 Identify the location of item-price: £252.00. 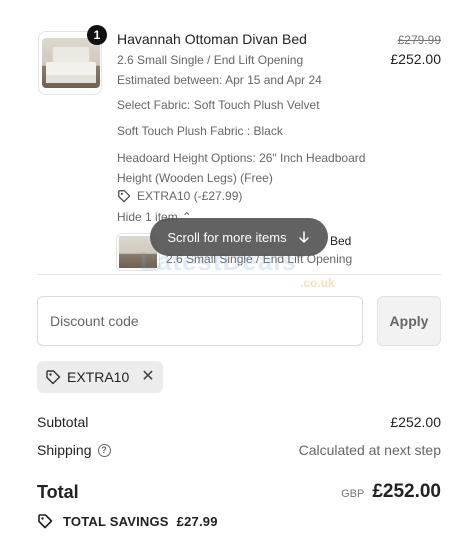
(415, 59).